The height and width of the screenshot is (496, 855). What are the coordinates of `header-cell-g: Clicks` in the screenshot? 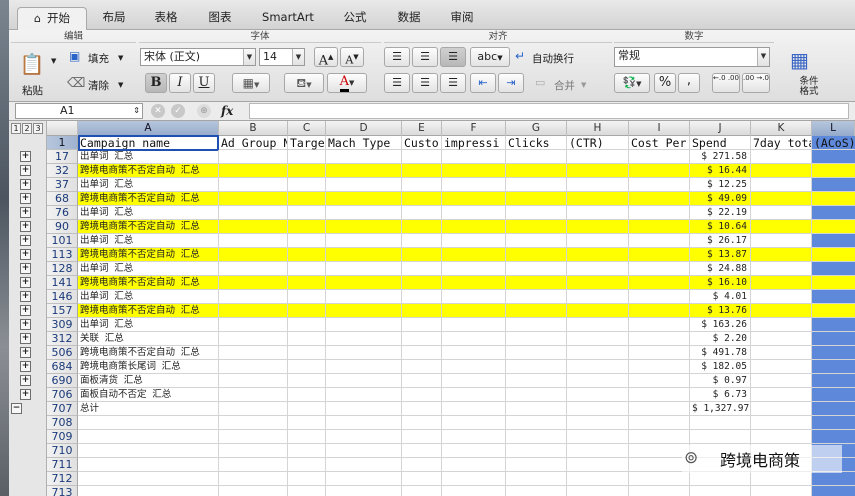 It's located at (536, 143).